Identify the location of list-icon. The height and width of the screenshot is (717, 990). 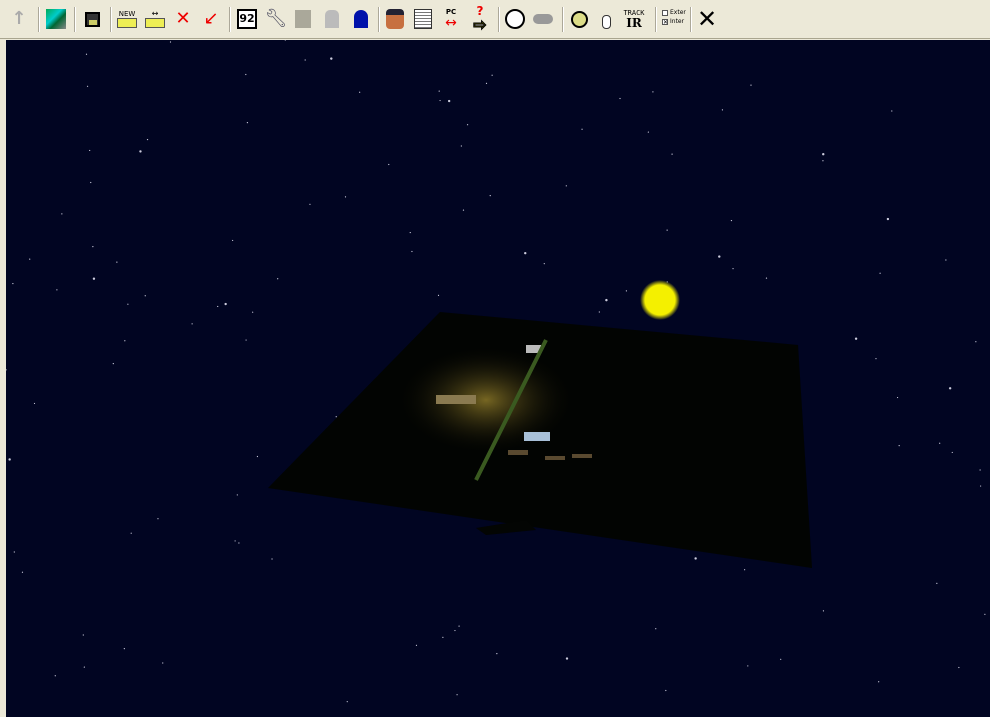
(423, 19).